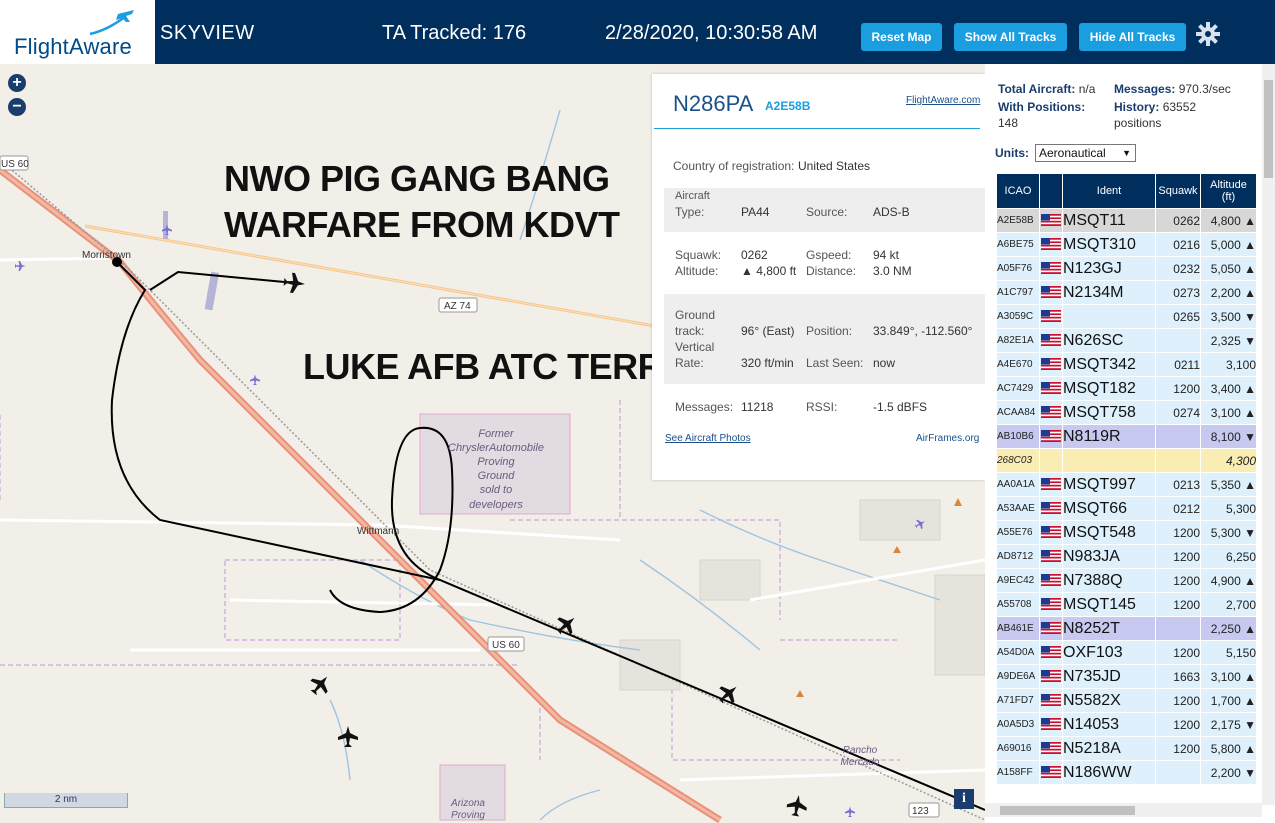  What do you see at coordinates (947, 438) in the screenshot?
I see `airframes-link: AirFrames.org` at bounding box center [947, 438].